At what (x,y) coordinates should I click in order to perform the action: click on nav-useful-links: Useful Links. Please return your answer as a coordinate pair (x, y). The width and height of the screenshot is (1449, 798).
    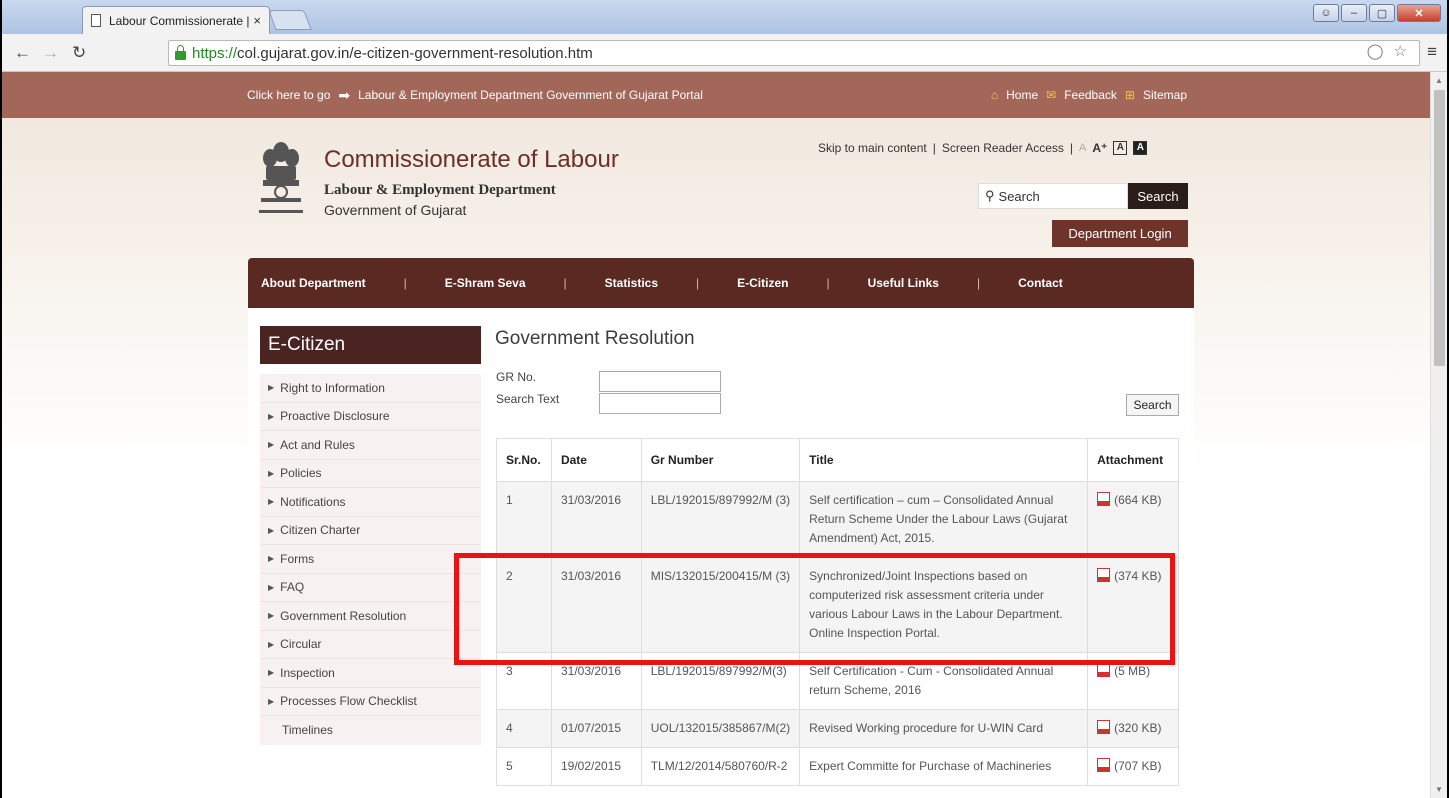
    Looking at the image, I should click on (903, 283).